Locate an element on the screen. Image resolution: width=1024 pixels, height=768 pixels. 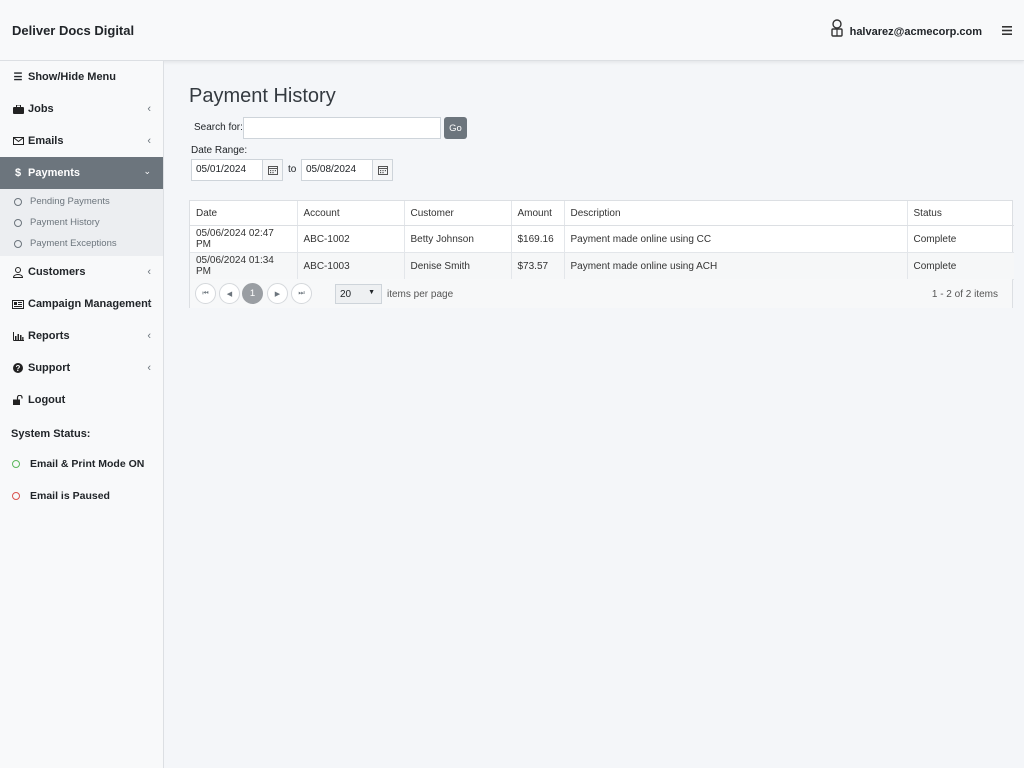
date-to-calendar-button is located at coordinates (382, 170).